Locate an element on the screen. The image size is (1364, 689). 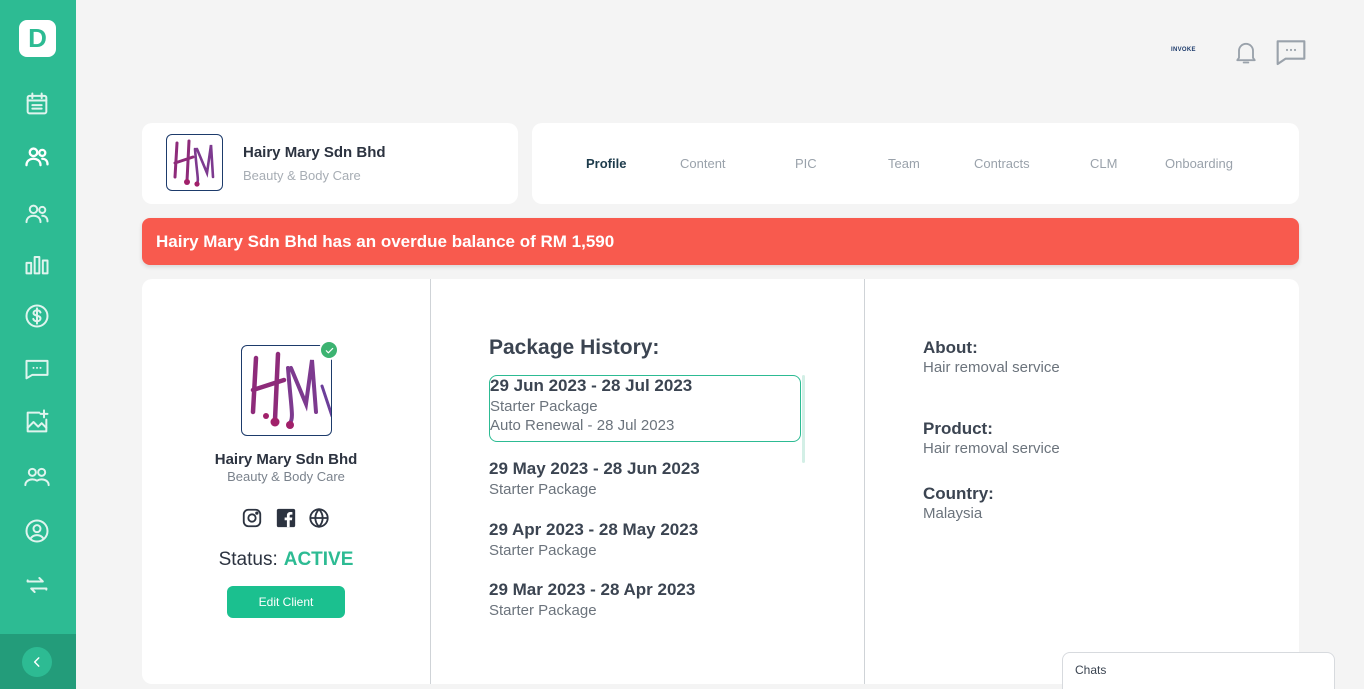
chevron-left-icon is located at coordinates (36, 662).